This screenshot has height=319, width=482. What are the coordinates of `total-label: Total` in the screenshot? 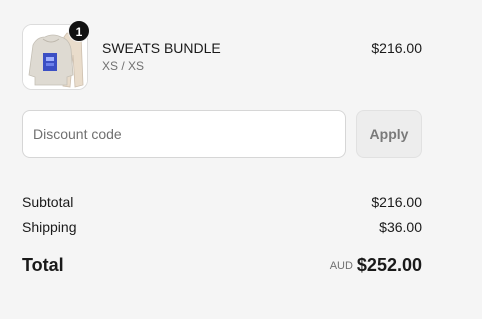 It's located at (43, 265).